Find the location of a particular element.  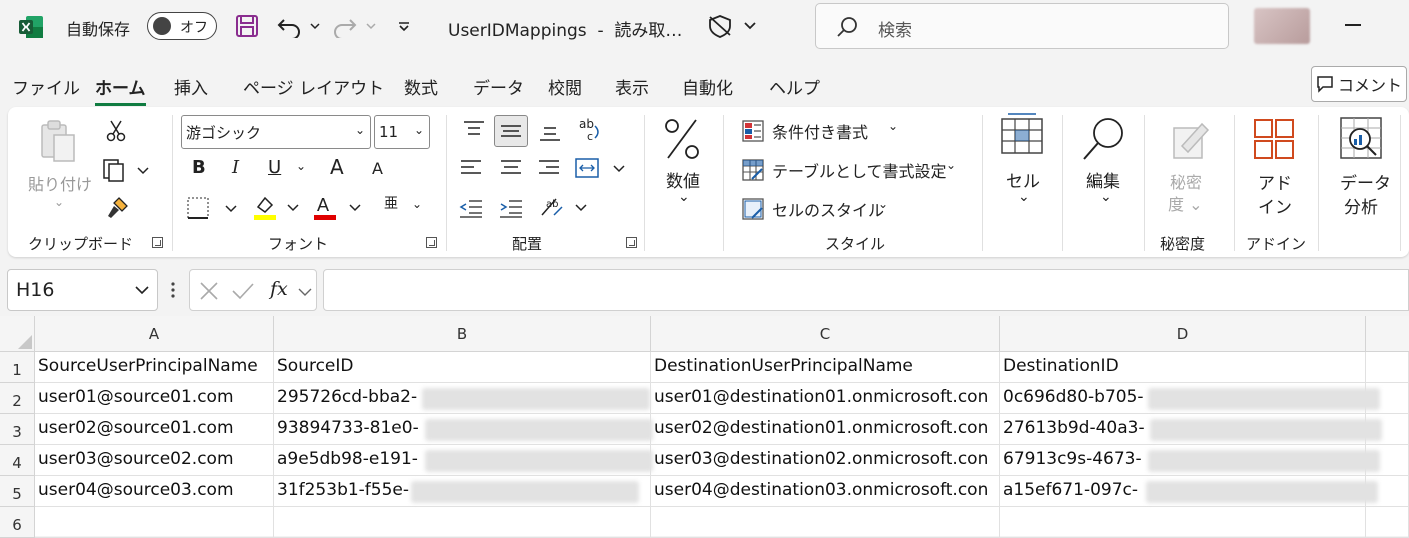

cell-styles-icon is located at coordinates (753, 209).